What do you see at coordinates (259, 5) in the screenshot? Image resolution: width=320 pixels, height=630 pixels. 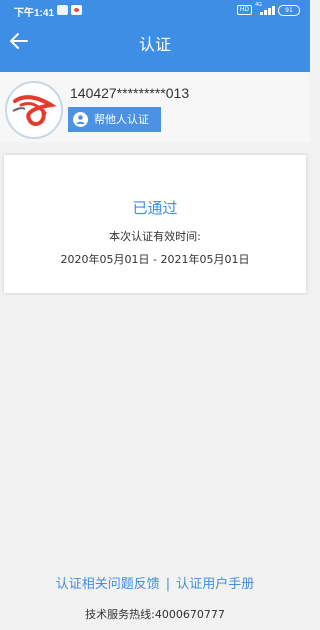 I see `network-label: 4G` at bounding box center [259, 5].